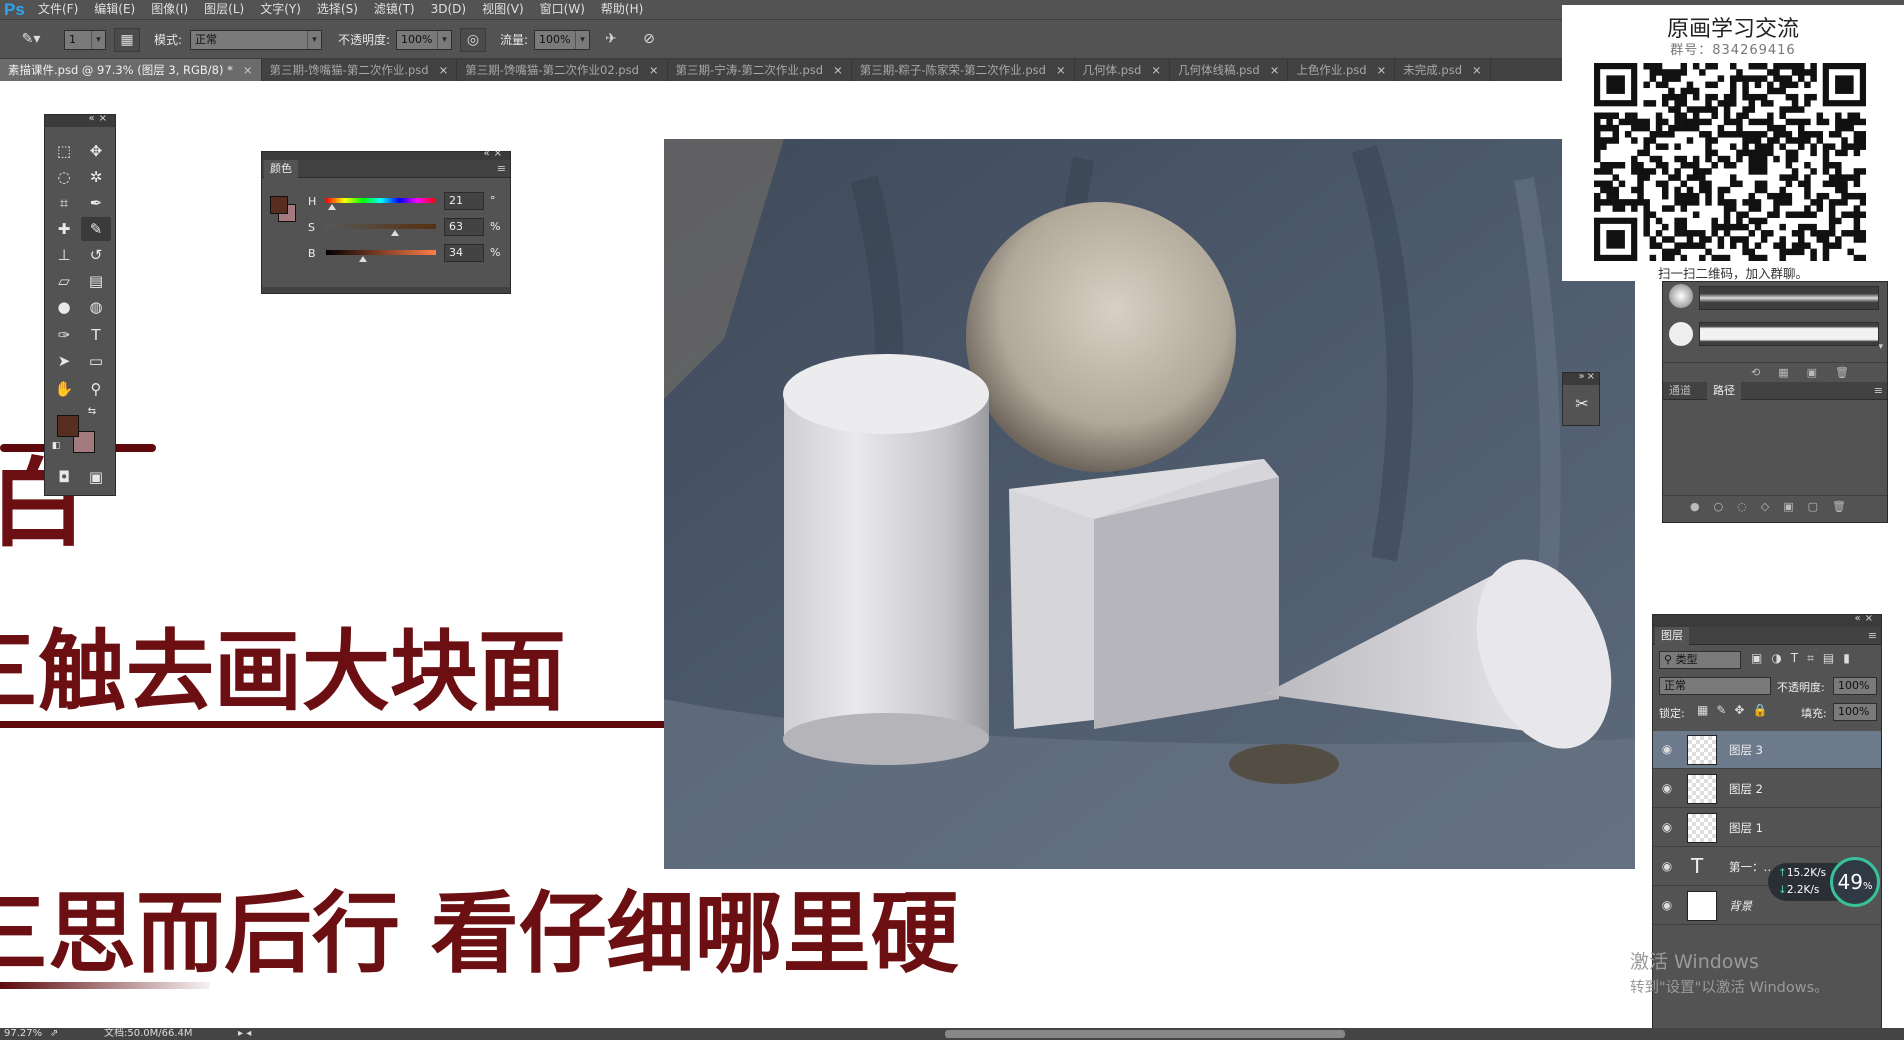 Image resolution: width=1904 pixels, height=1040 pixels. Describe the element at coordinates (395, 233) in the screenshot. I see `saturation-slider-thumb` at that location.